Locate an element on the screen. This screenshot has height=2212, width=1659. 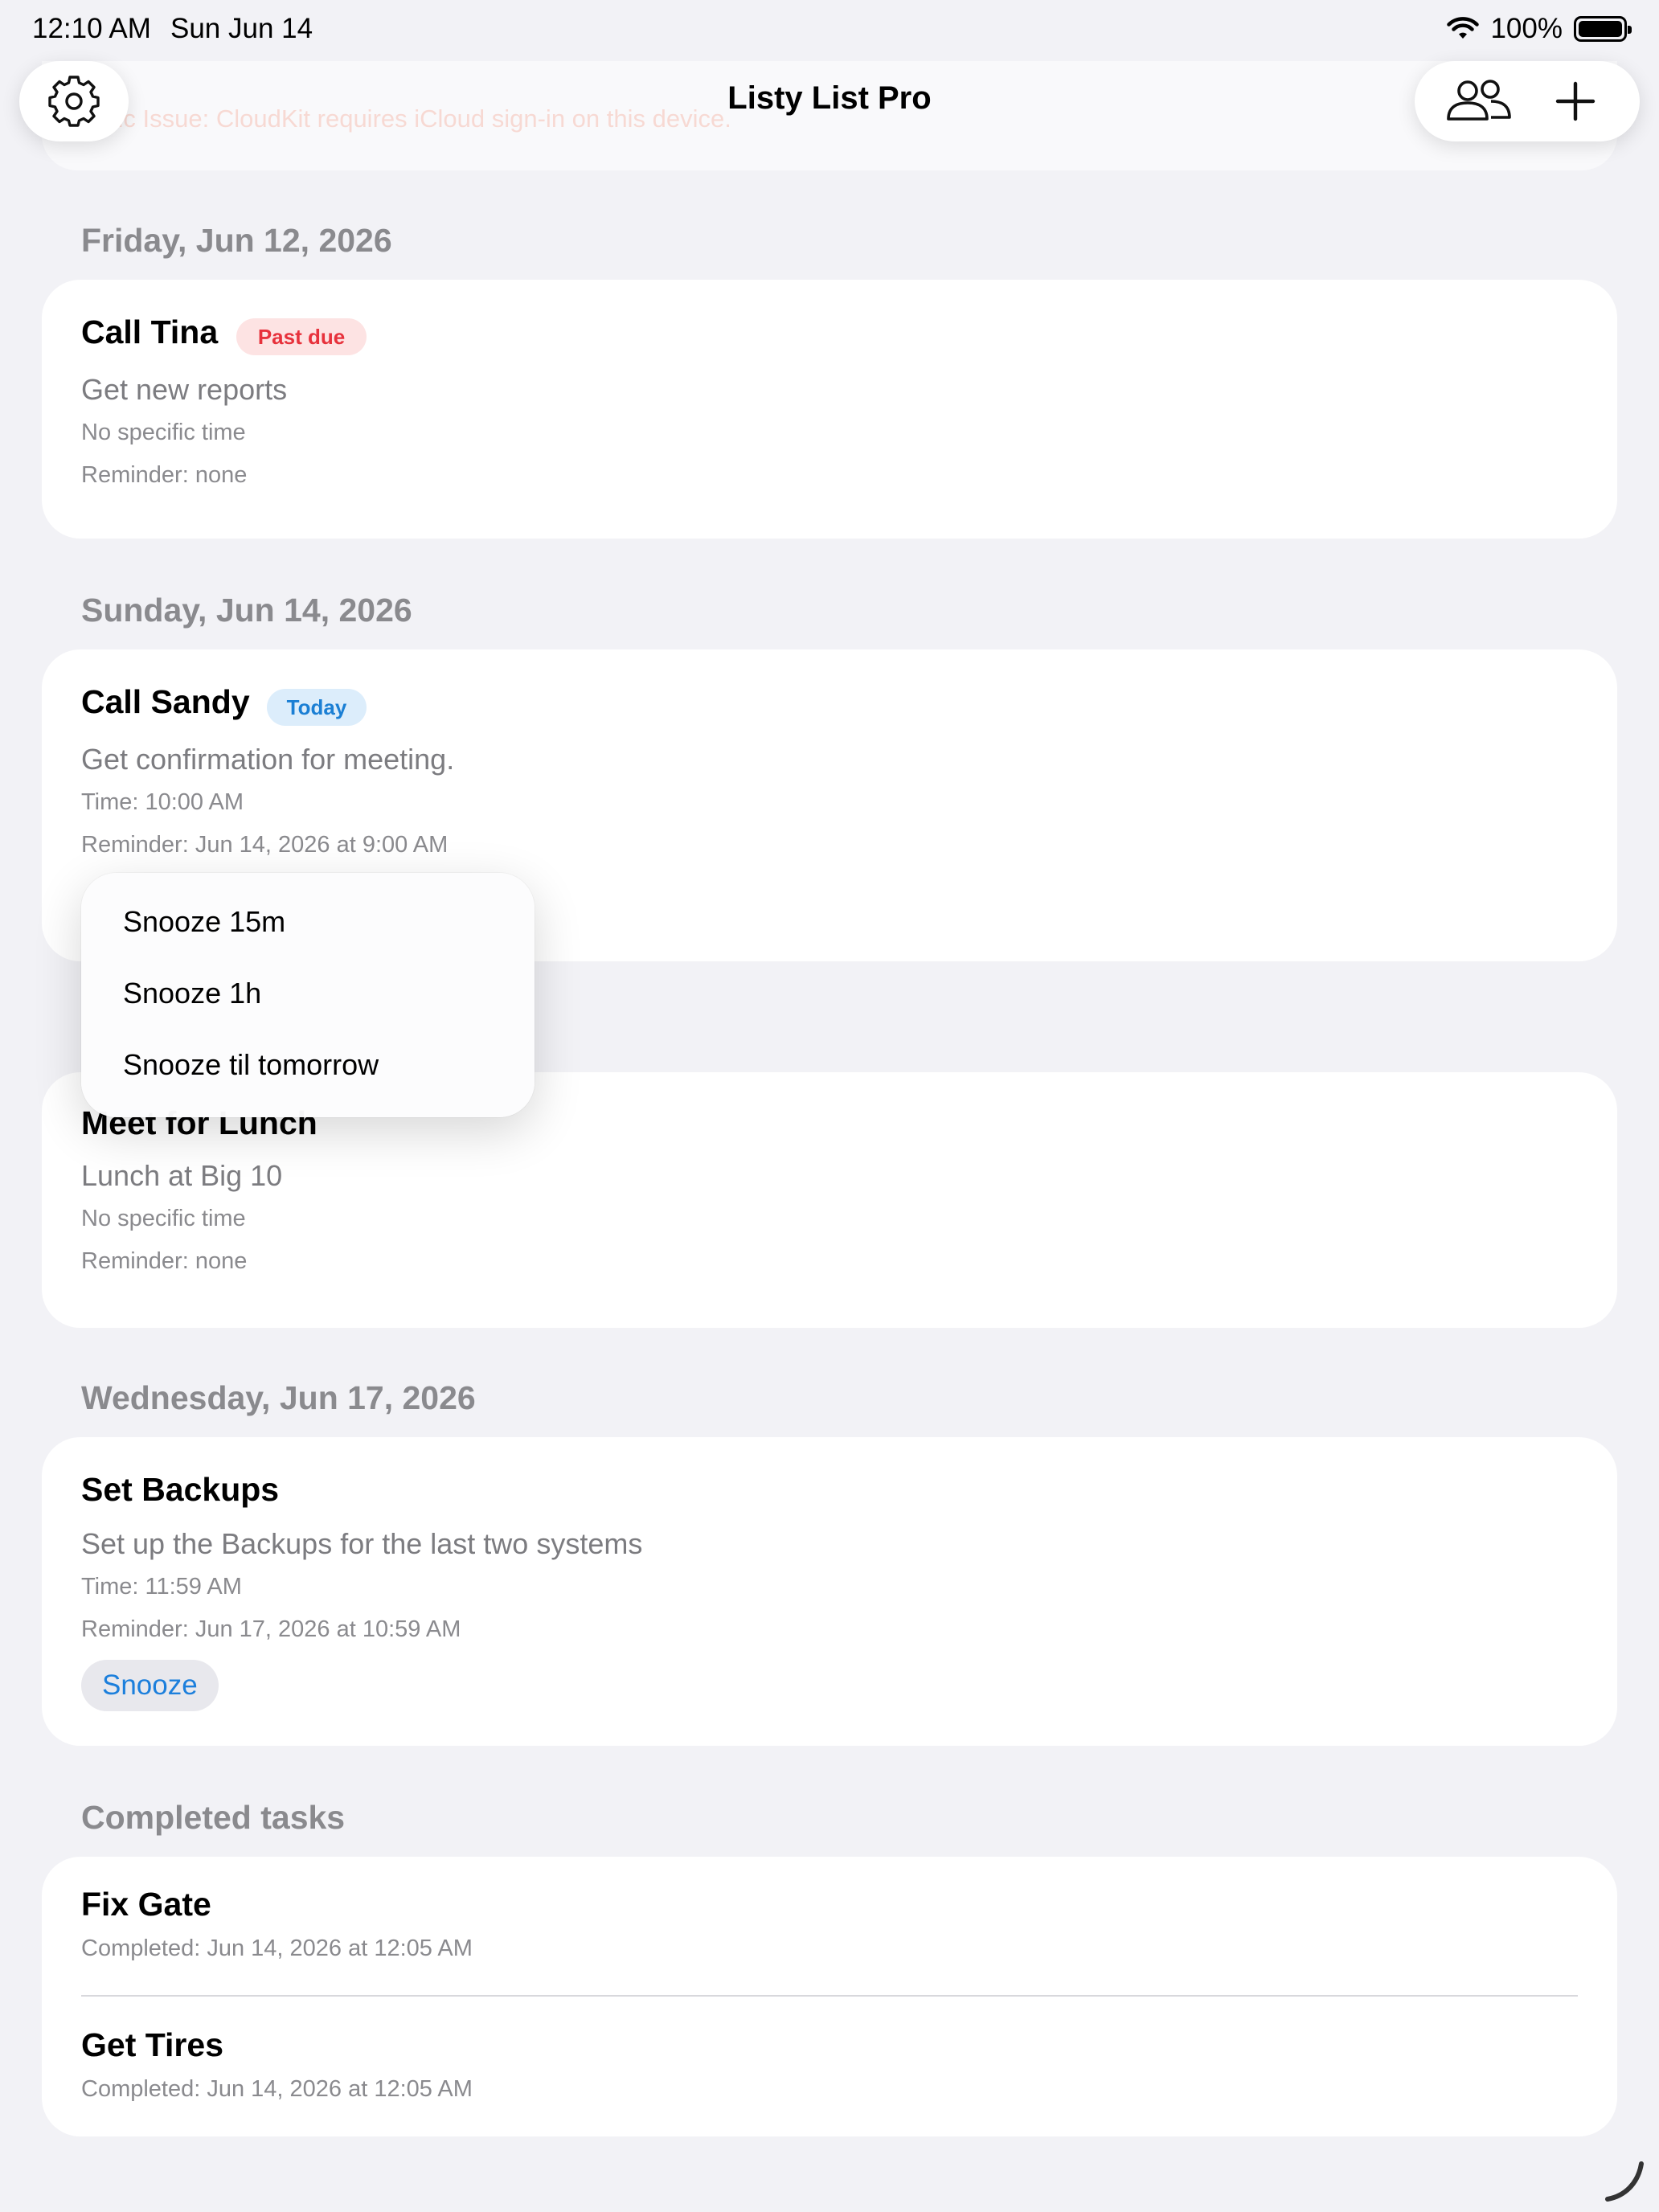
snooze-button: Snooze is located at coordinates (150, 1685).